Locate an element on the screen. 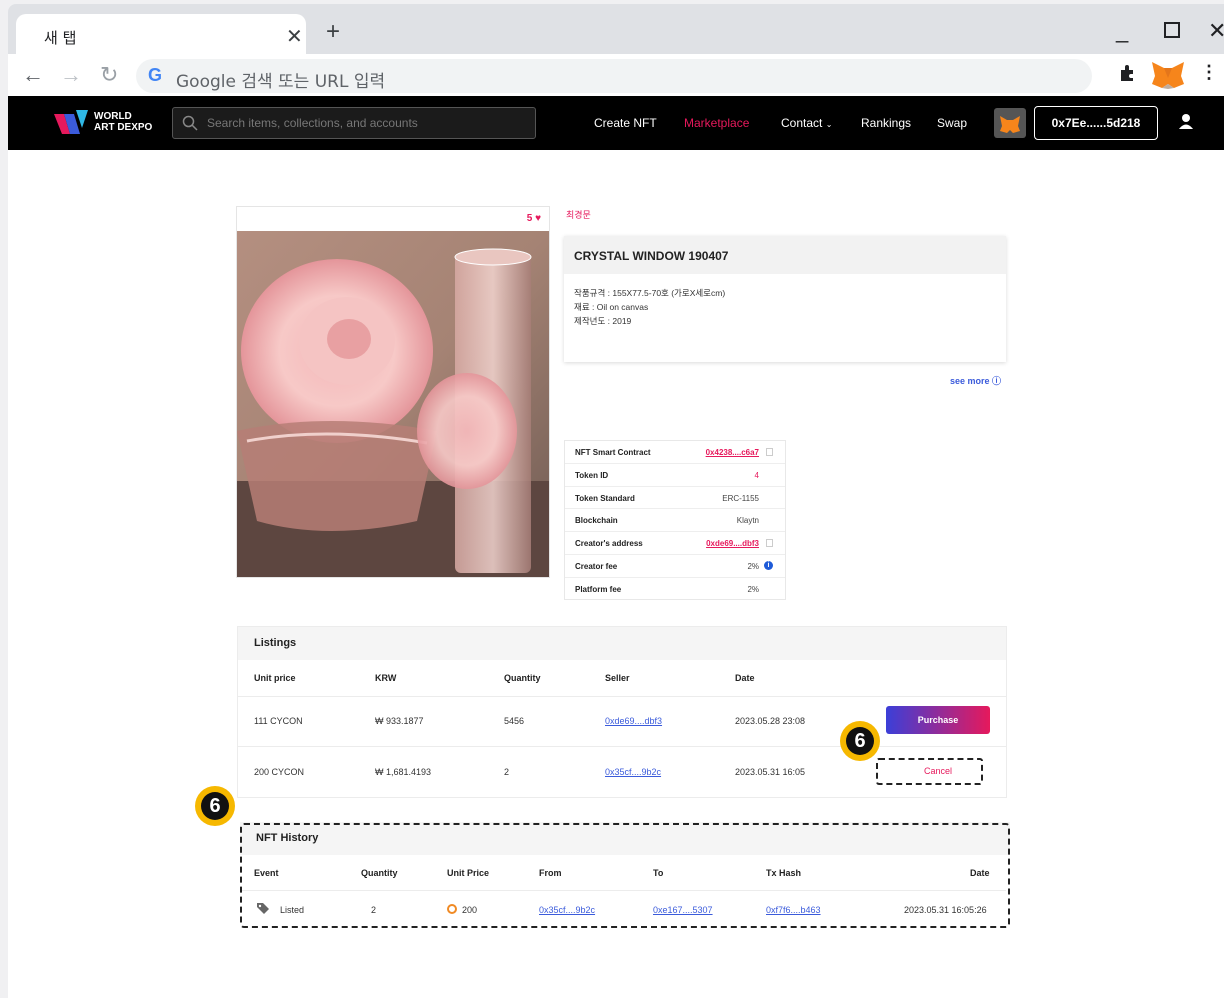 The image size is (1224, 998). nav-contact: Contact ⌄ is located at coordinates (806, 123).